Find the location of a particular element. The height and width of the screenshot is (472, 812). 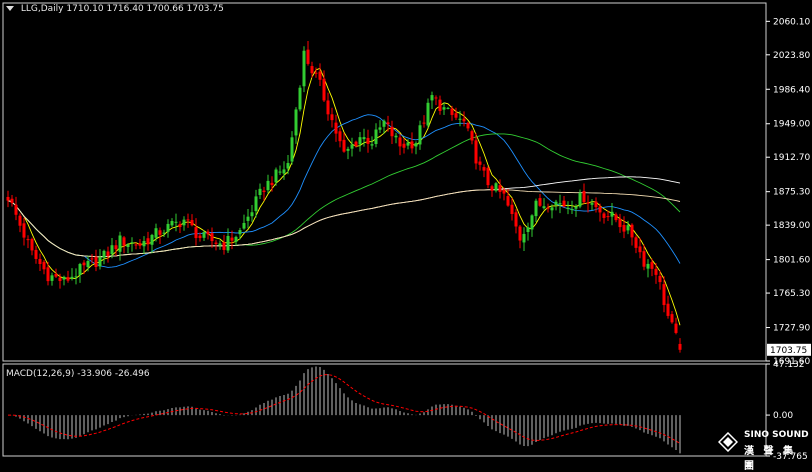

price-tick-label: 2060.10 is located at coordinates (791, 22).